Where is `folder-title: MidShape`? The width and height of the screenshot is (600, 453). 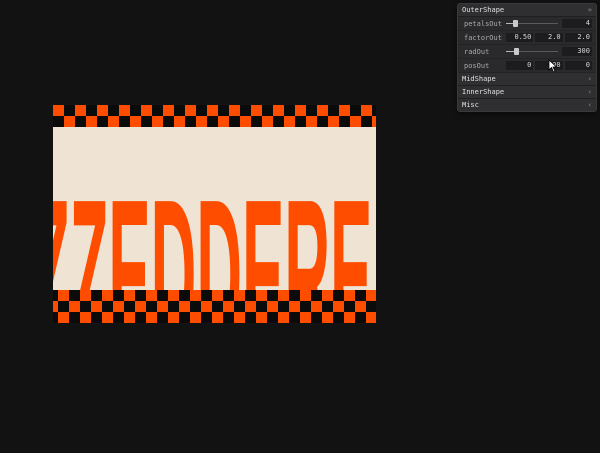
folder-title: MidShape is located at coordinates (479, 79).